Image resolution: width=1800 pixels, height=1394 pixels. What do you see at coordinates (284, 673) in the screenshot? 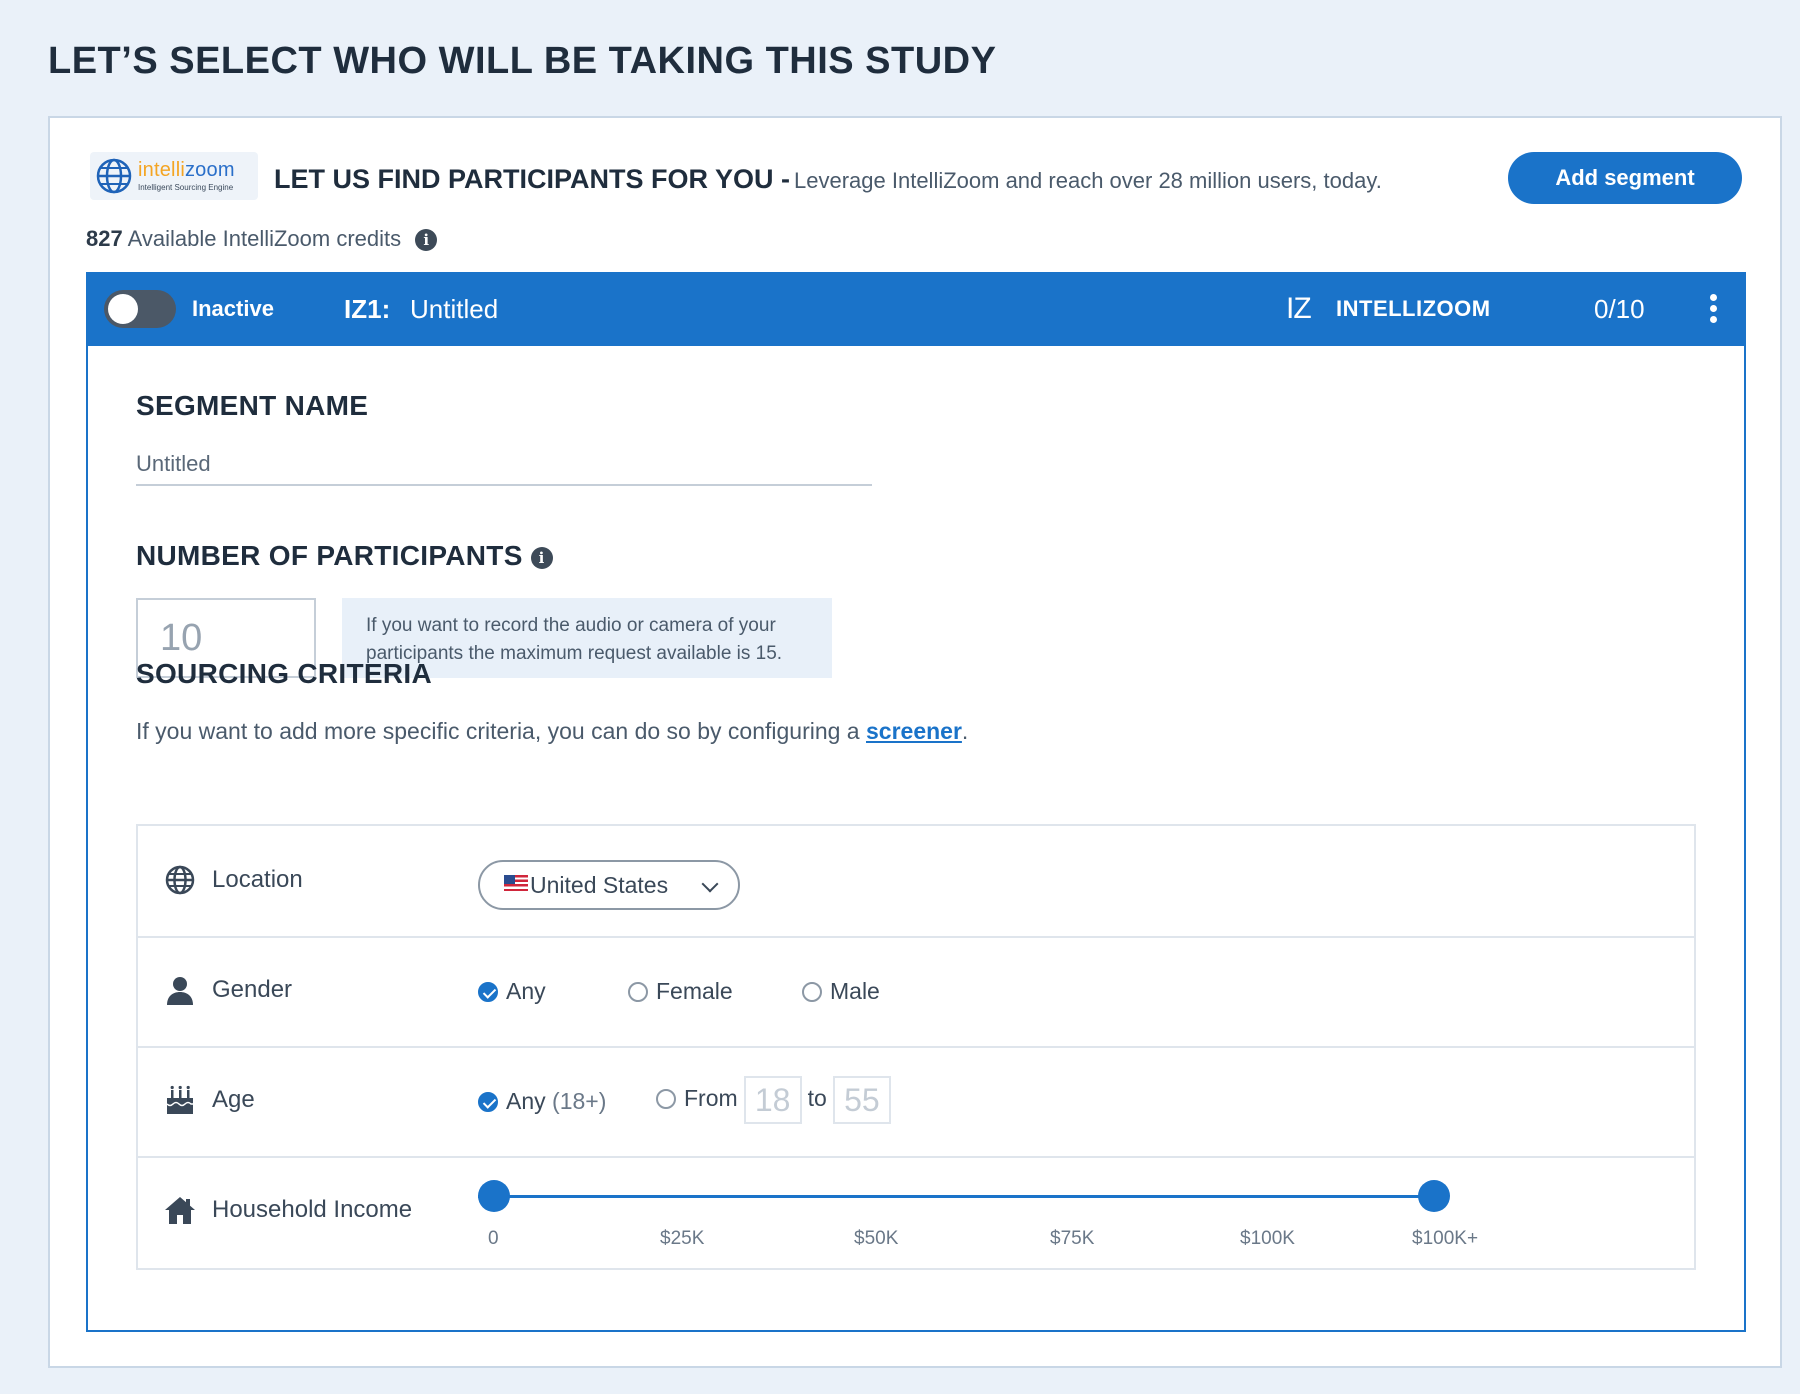
I see `sourcing-criteria-title: SOURCING CRITERIA` at bounding box center [284, 673].